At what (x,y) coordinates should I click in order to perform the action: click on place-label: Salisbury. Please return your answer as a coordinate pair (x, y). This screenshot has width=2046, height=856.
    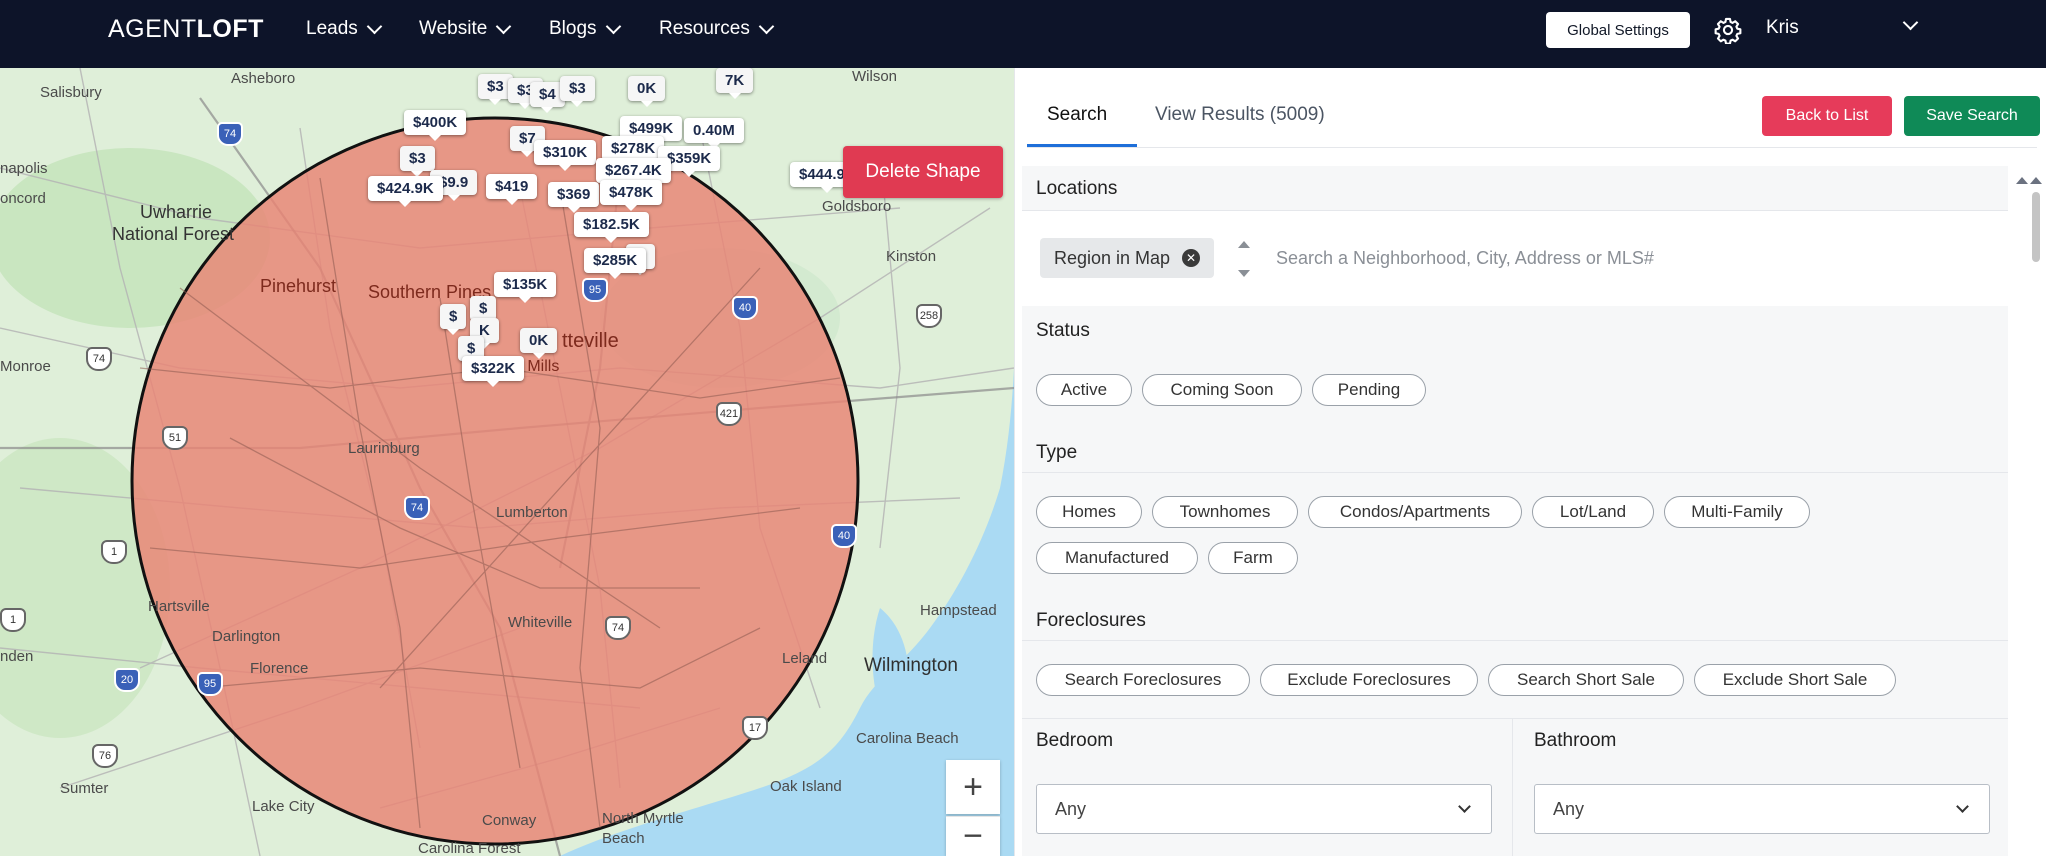
    Looking at the image, I should click on (71, 92).